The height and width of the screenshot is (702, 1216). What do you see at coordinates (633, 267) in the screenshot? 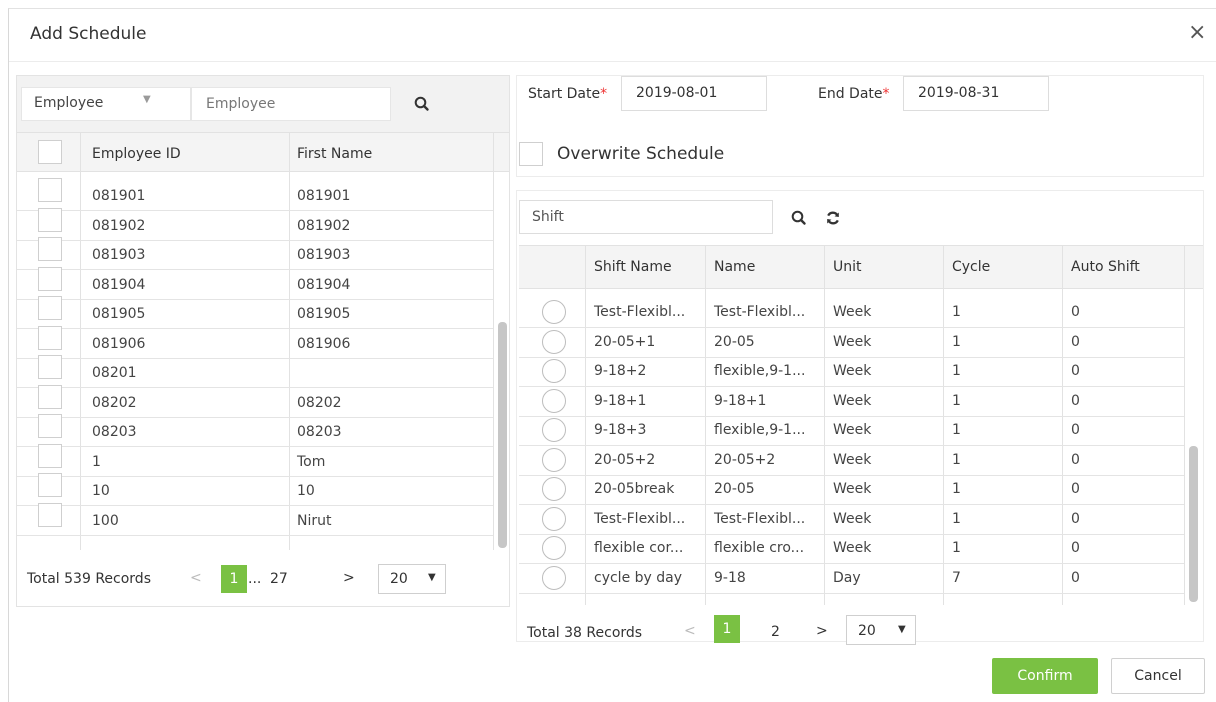
I see `column-shift-name: Shift Name` at bounding box center [633, 267].